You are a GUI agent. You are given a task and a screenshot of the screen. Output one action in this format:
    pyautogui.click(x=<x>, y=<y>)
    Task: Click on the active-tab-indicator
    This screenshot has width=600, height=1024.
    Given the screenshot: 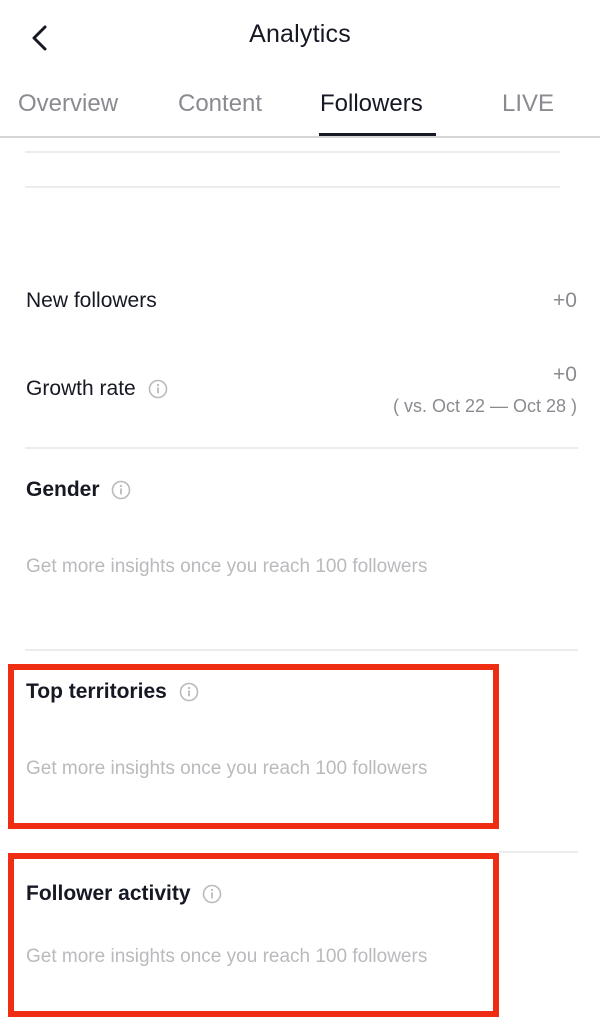 What is the action you would take?
    pyautogui.click(x=377, y=134)
    